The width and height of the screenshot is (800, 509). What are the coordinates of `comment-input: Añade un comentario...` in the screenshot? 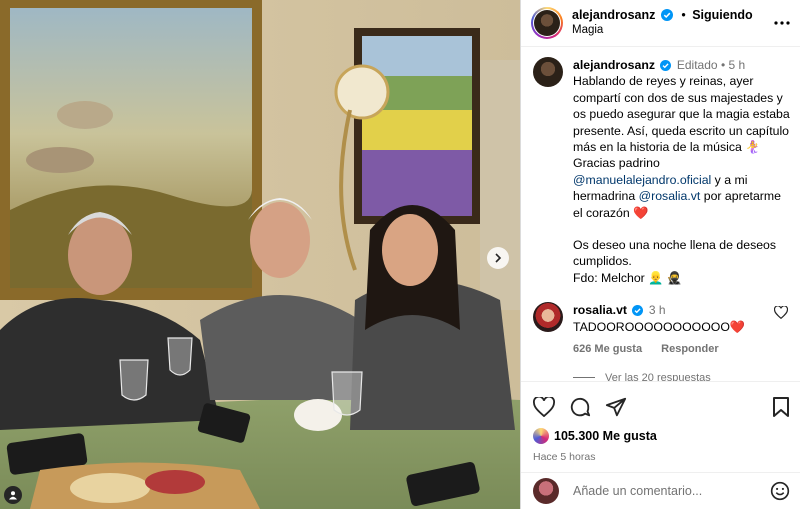 It's located at (671, 491).